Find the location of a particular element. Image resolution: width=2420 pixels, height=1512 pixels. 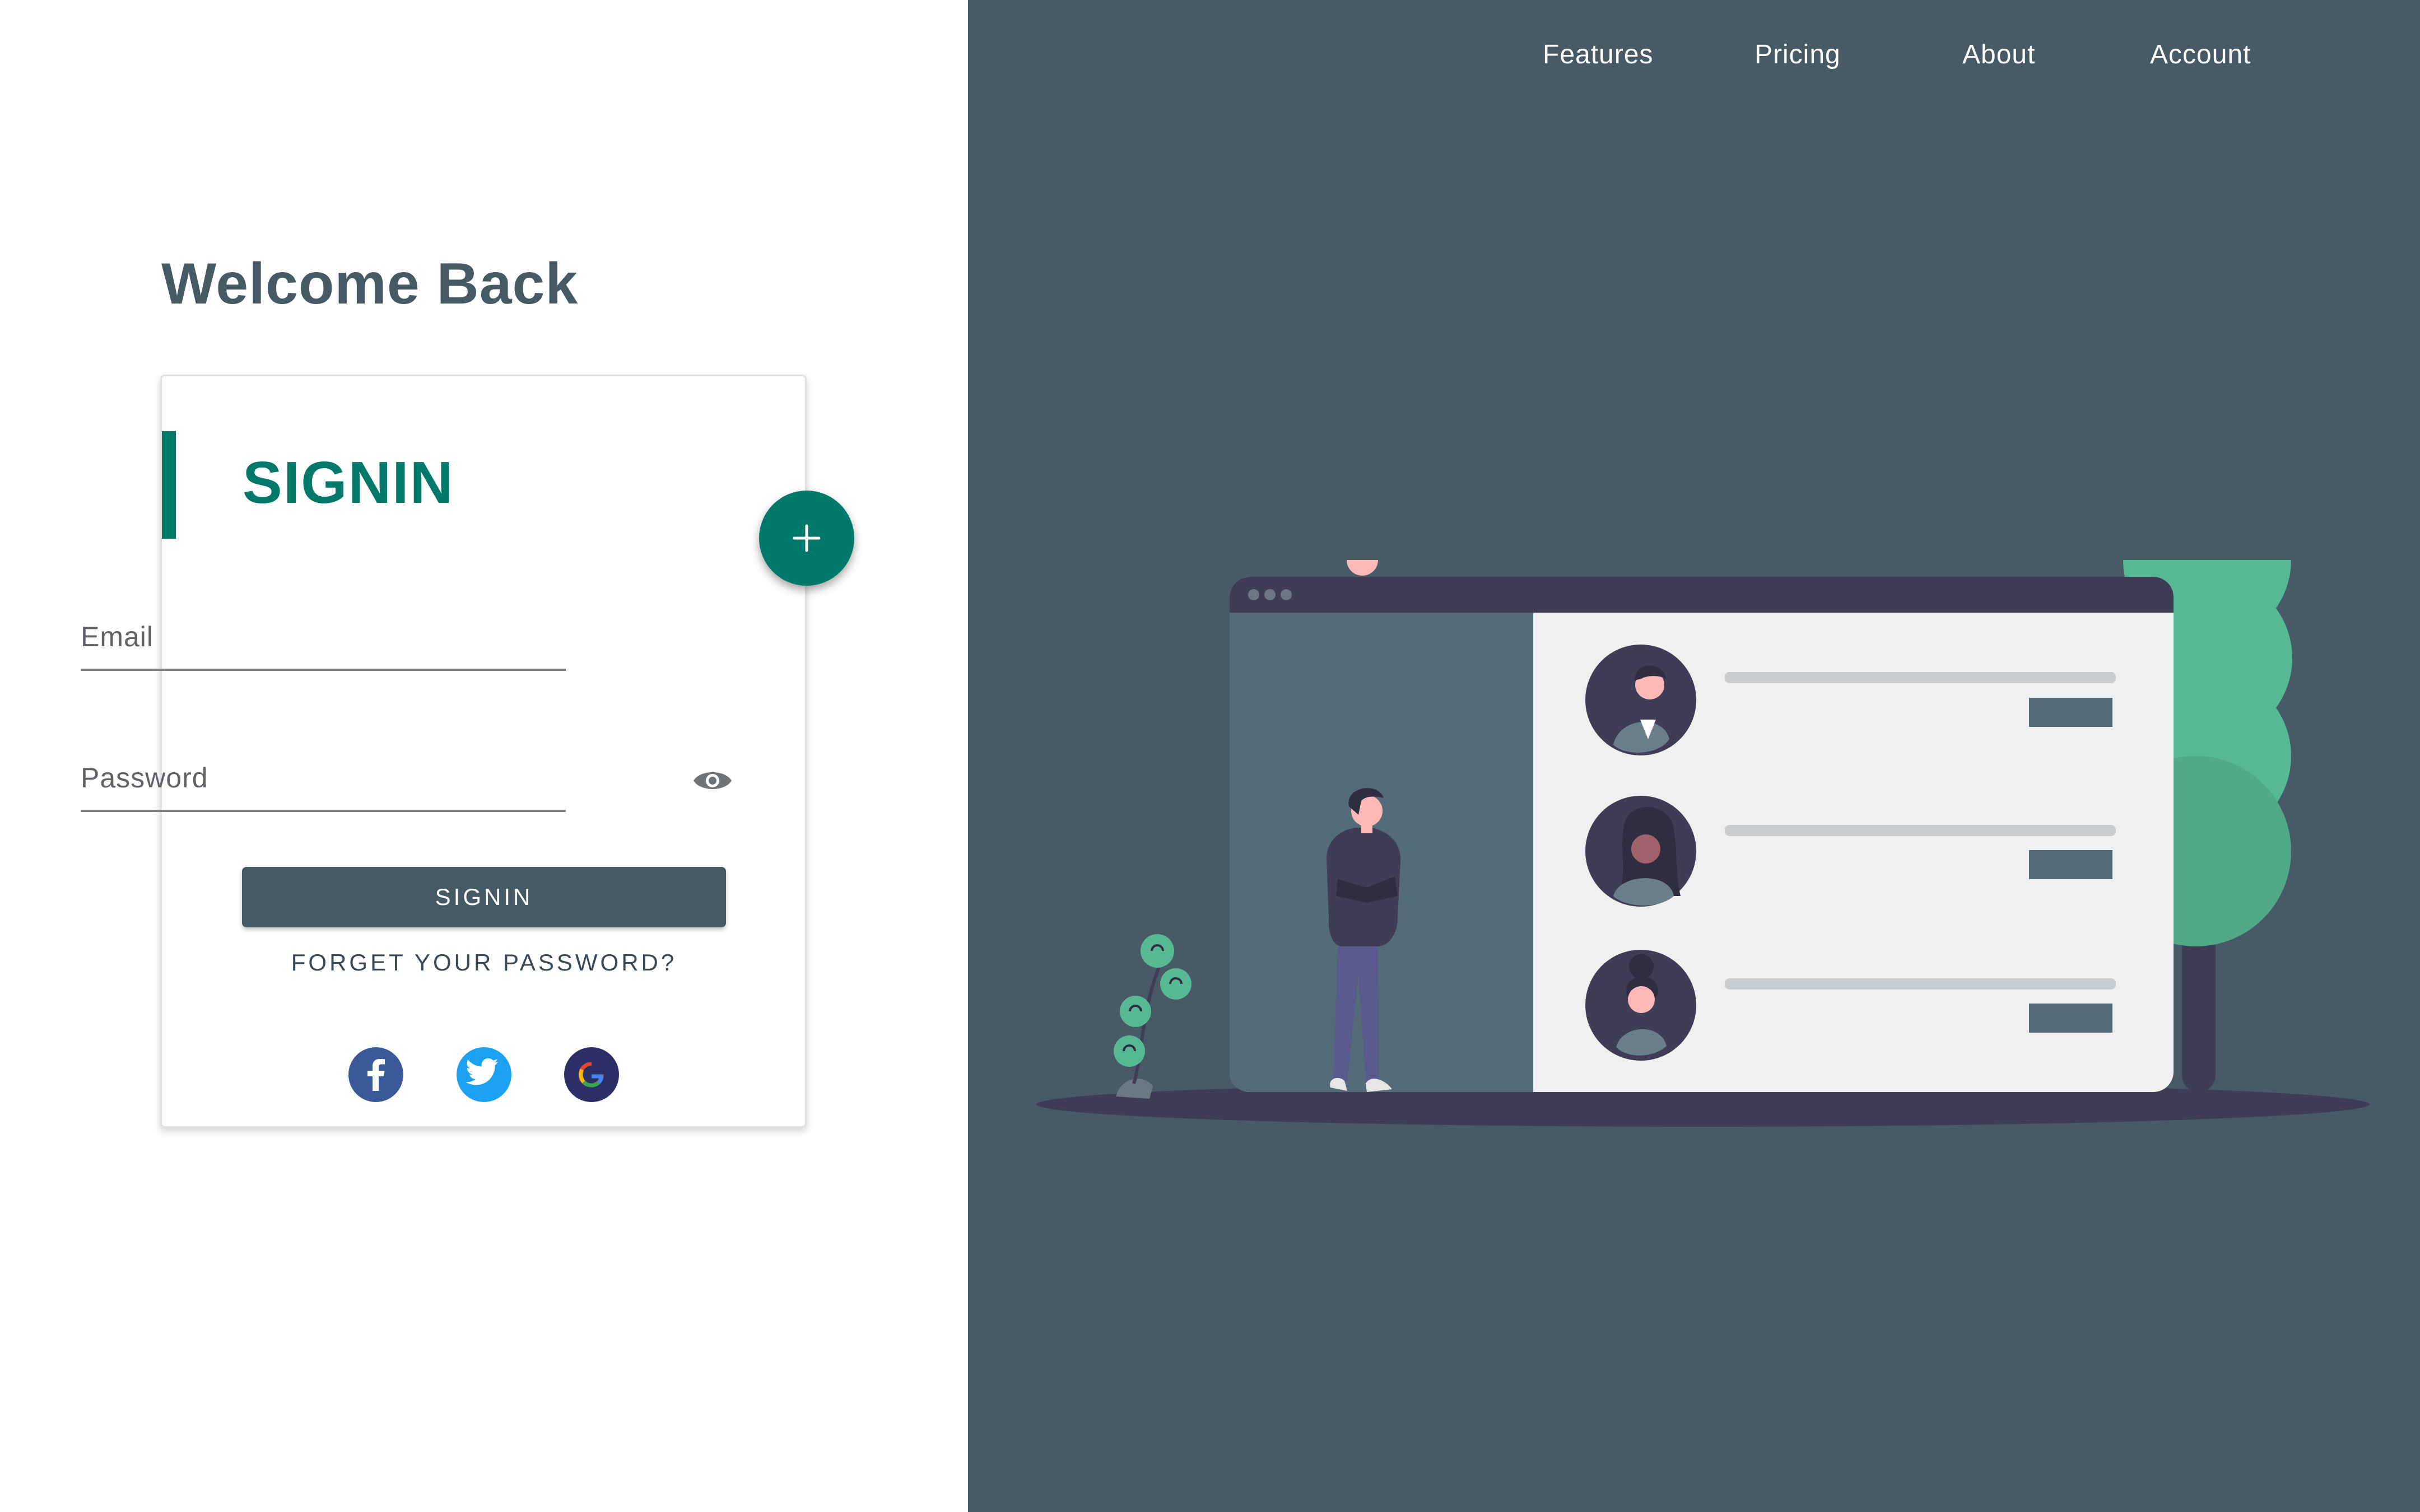

top-nav: Features Pricing About Account is located at coordinates (1210, 56).